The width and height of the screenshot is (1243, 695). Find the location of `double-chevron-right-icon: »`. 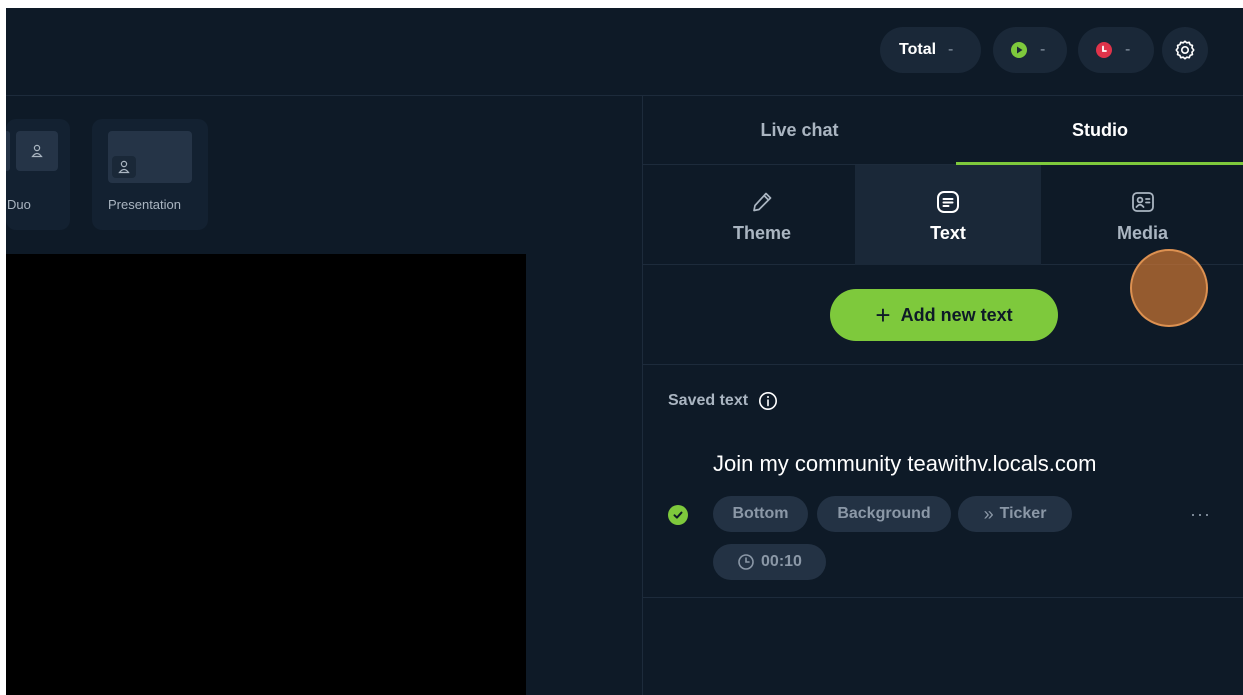

double-chevron-right-icon: » is located at coordinates (988, 513).